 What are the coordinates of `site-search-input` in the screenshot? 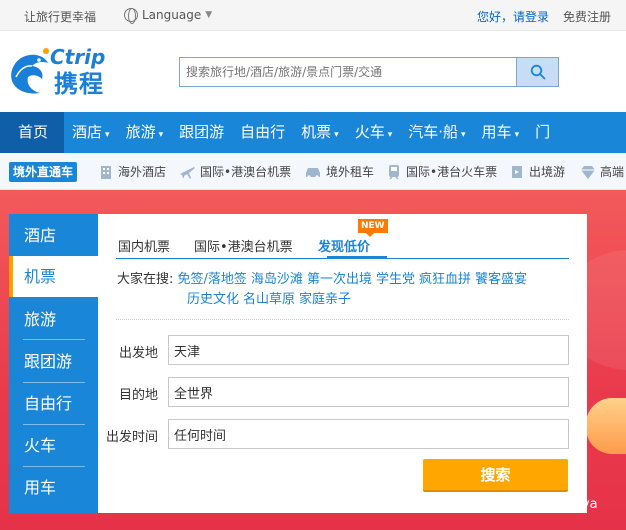 It's located at (348, 72).